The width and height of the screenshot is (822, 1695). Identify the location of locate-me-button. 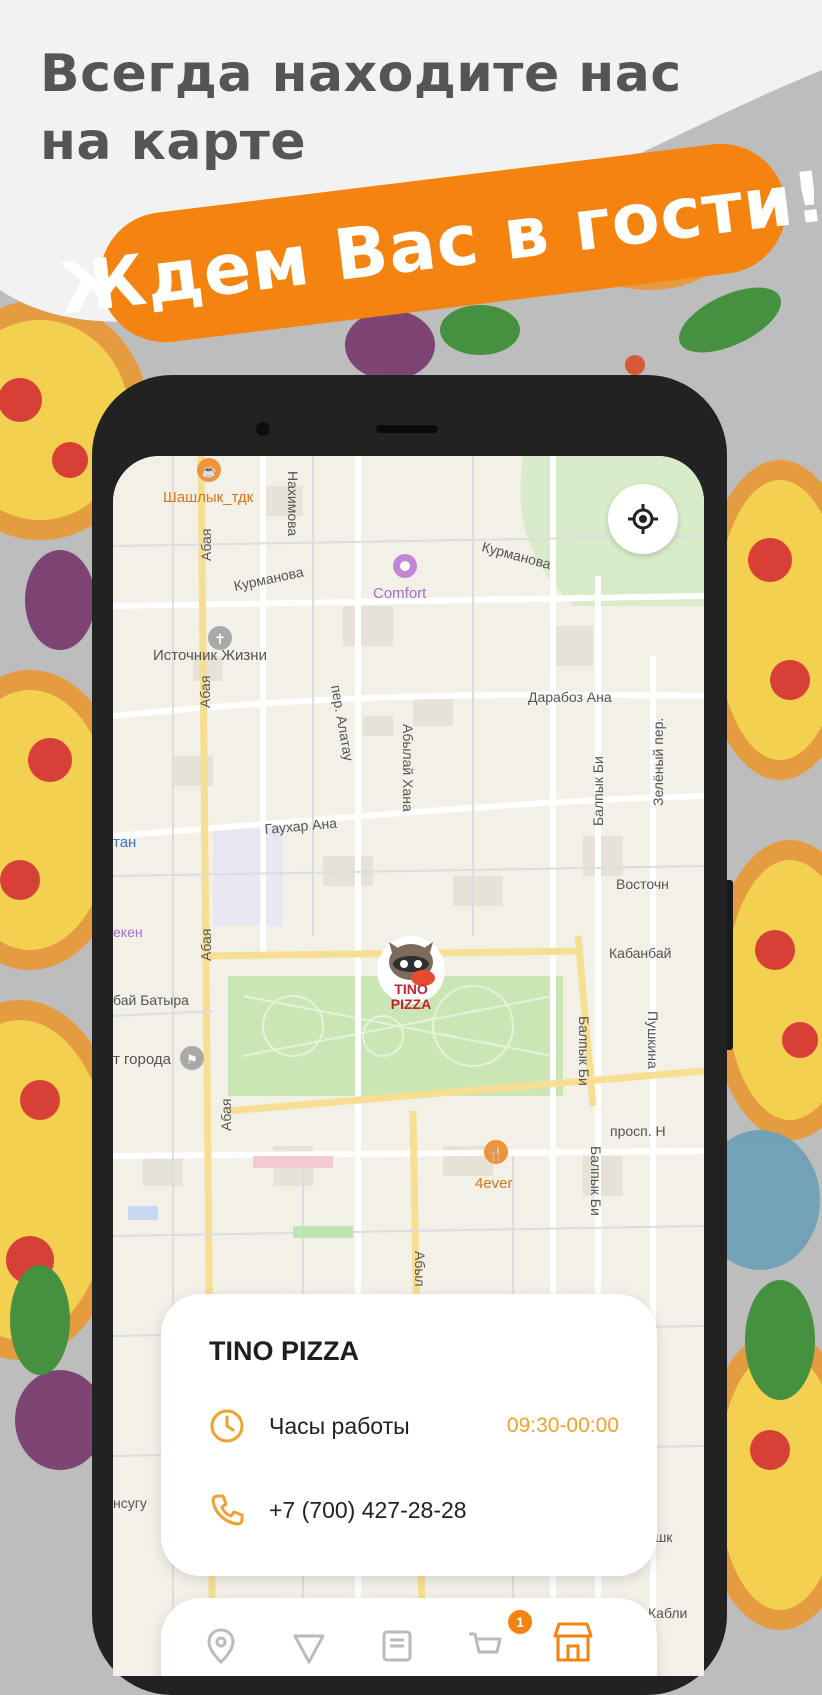
(643, 519).